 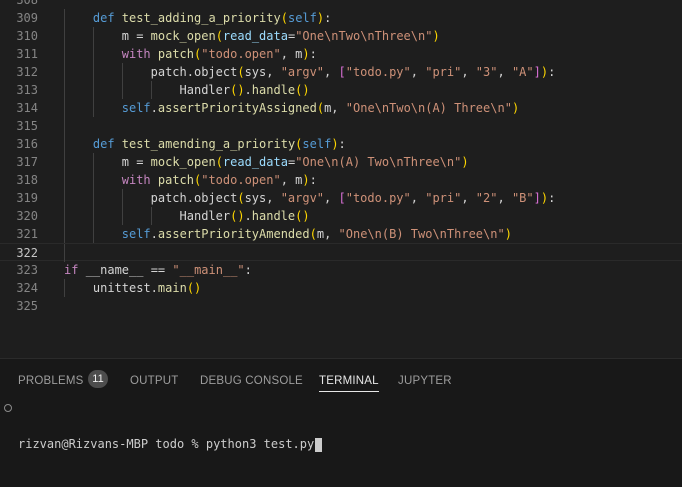 I want to click on tab-output: OUTPUT, so click(x=154, y=381).